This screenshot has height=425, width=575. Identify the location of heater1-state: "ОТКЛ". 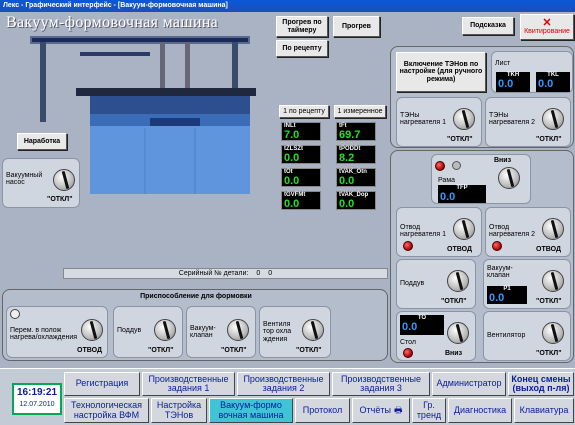
(460, 139).